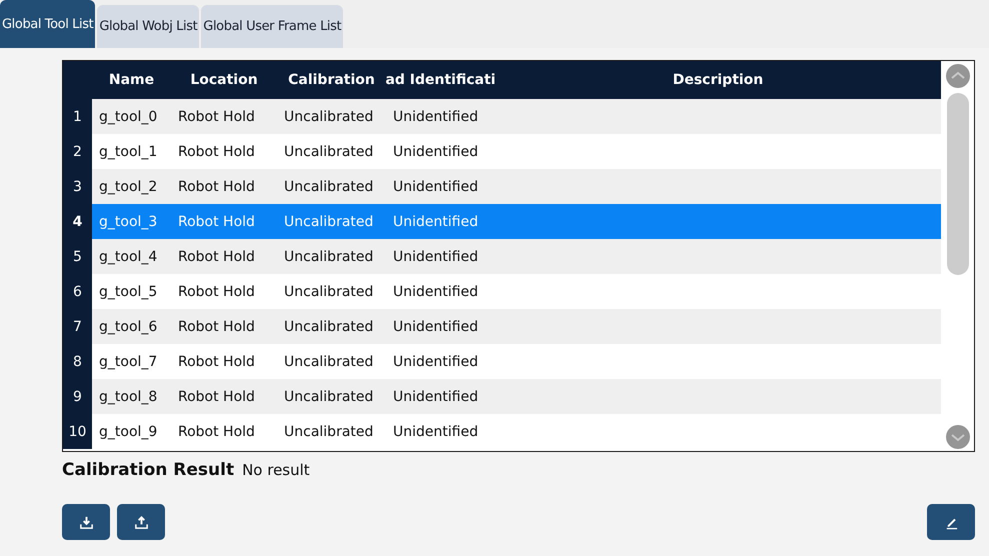 The width and height of the screenshot is (989, 556). I want to click on table-cell: g_tool_4, so click(128, 256).